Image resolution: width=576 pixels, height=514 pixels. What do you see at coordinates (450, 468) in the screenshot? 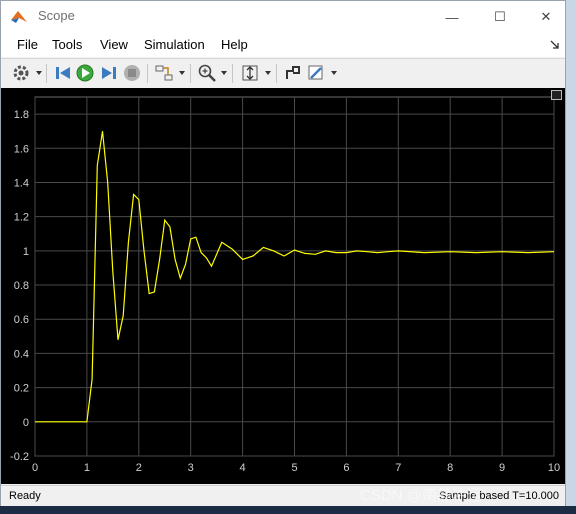
I see `x-tick-label: 8` at bounding box center [450, 468].